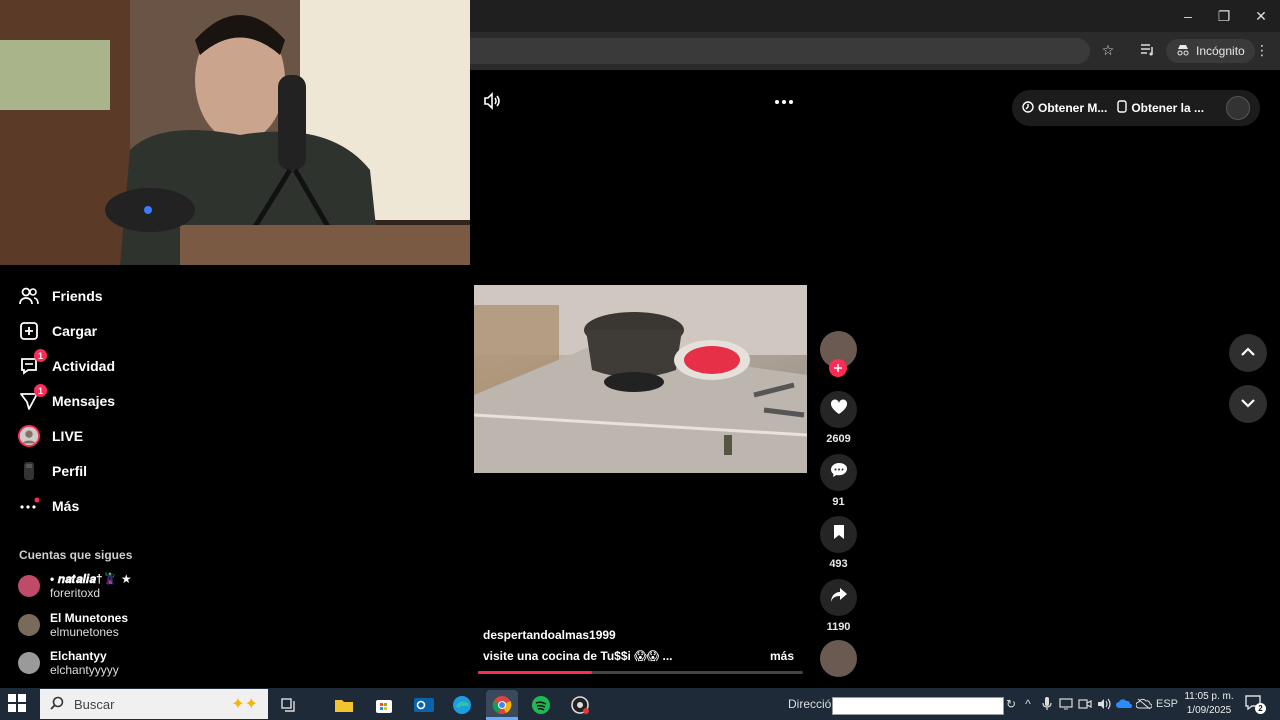  I want to click on bookmark-icon, so click(839, 534).